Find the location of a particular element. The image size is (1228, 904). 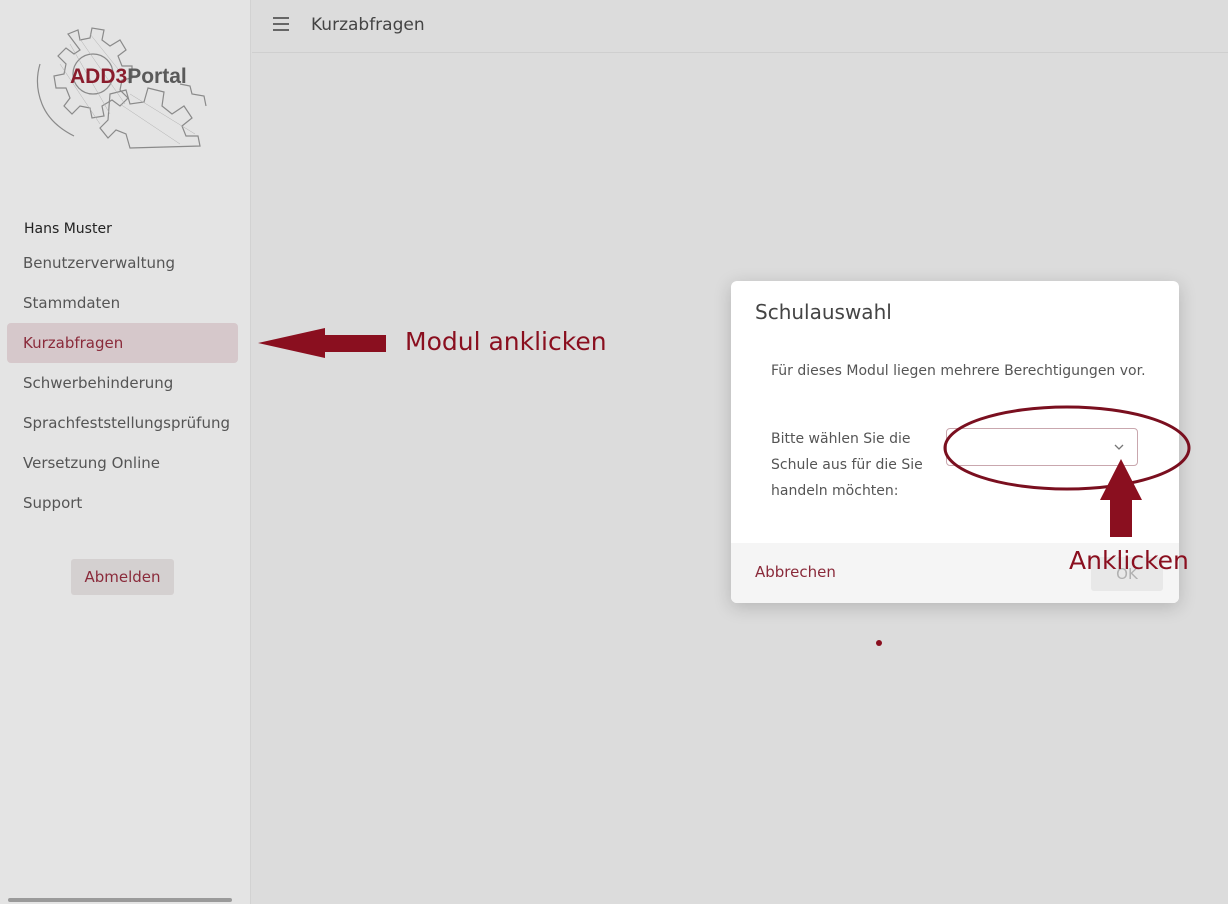

sidebar-item-benutzerverwaltung: Benutzerverwaltung is located at coordinates (122, 263).